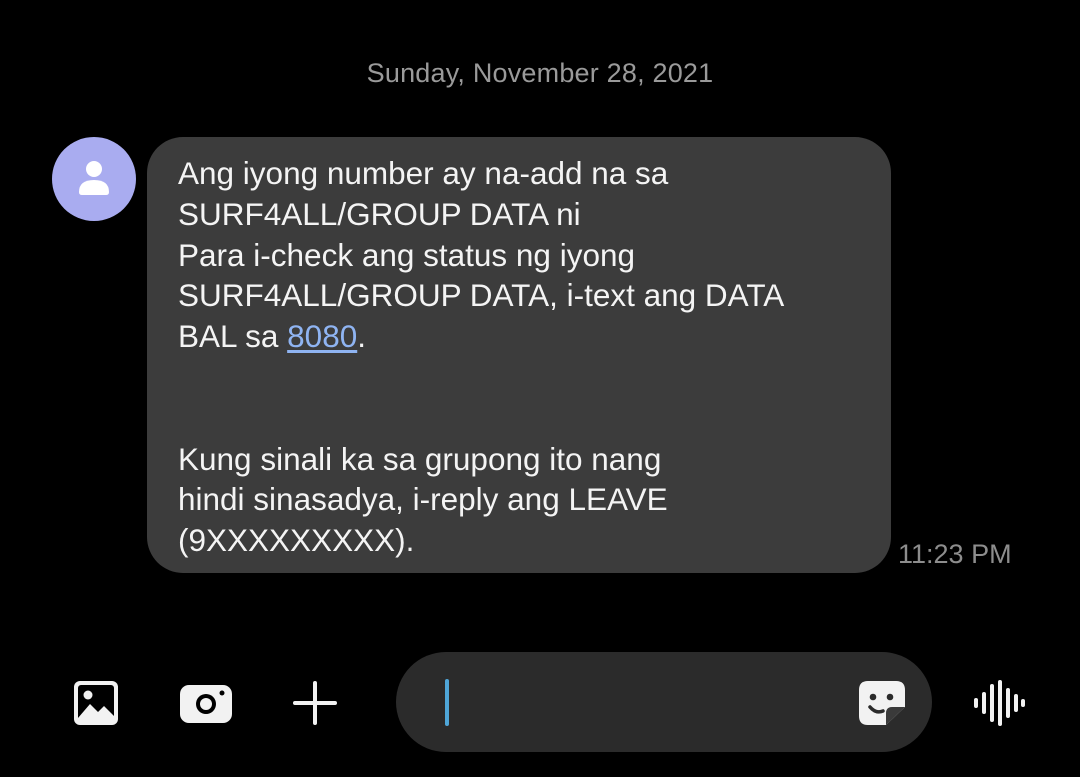 This screenshot has height=777, width=1080. What do you see at coordinates (420, 458) in the screenshot?
I see `message-line: Kung sinali ka sa grupong ito nang` at bounding box center [420, 458].